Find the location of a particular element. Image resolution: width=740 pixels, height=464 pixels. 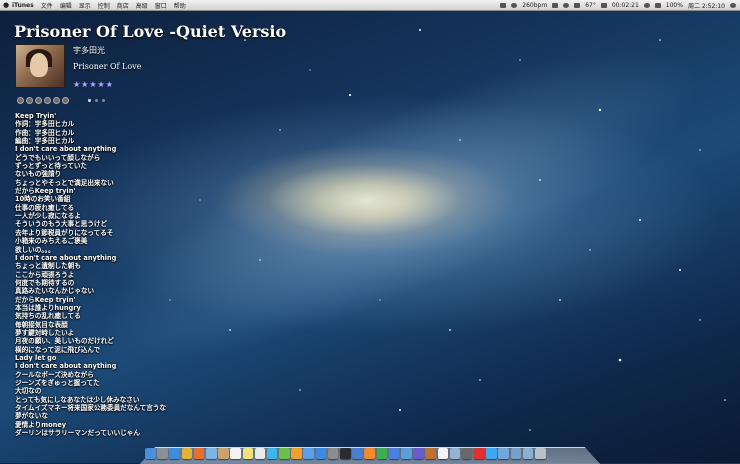

repeat-icon is located at coordinates (56, 100).